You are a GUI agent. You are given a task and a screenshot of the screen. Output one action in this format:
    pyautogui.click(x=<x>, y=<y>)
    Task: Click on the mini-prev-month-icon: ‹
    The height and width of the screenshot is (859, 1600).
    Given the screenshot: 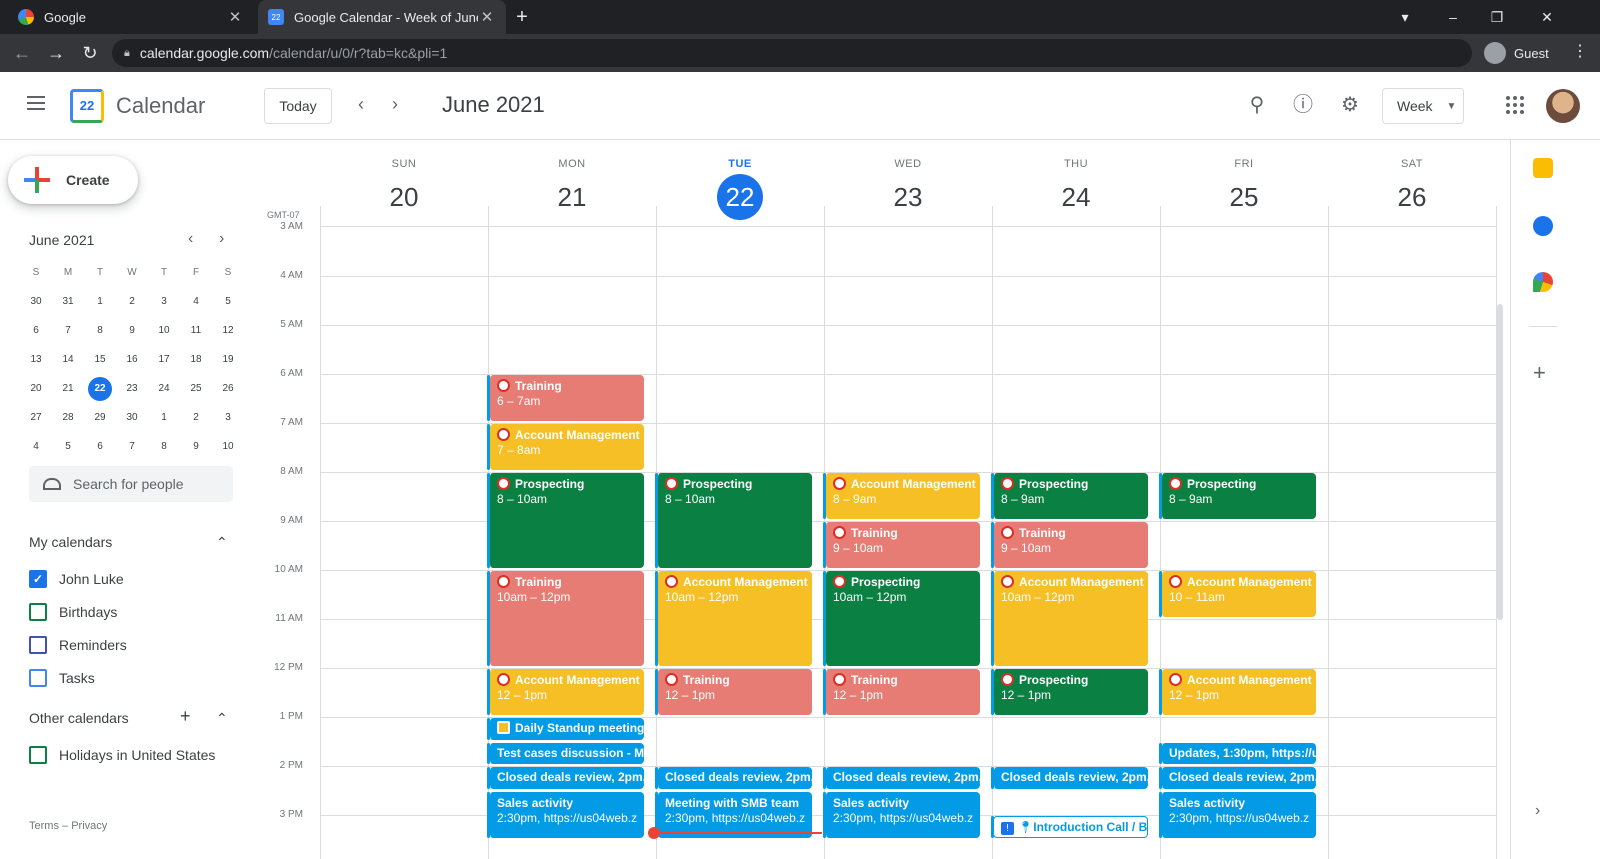 What is the action you would take?
    pyautogui.click(x=190, y=239)
    